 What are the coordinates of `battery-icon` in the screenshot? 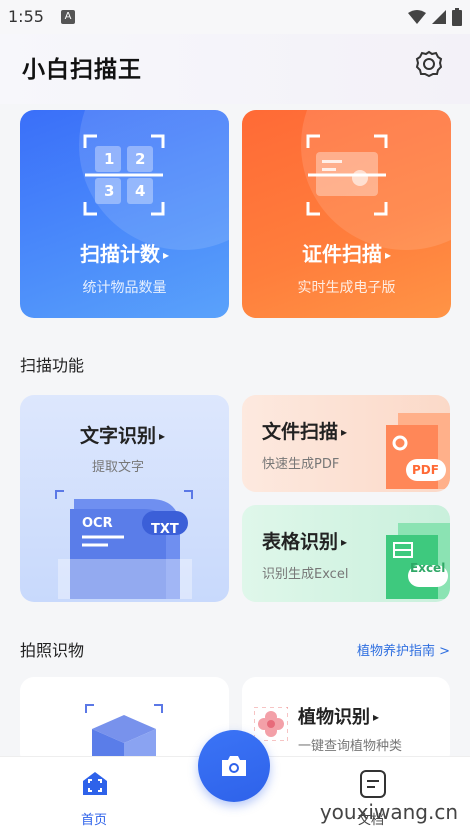 It's located at (457, 17).